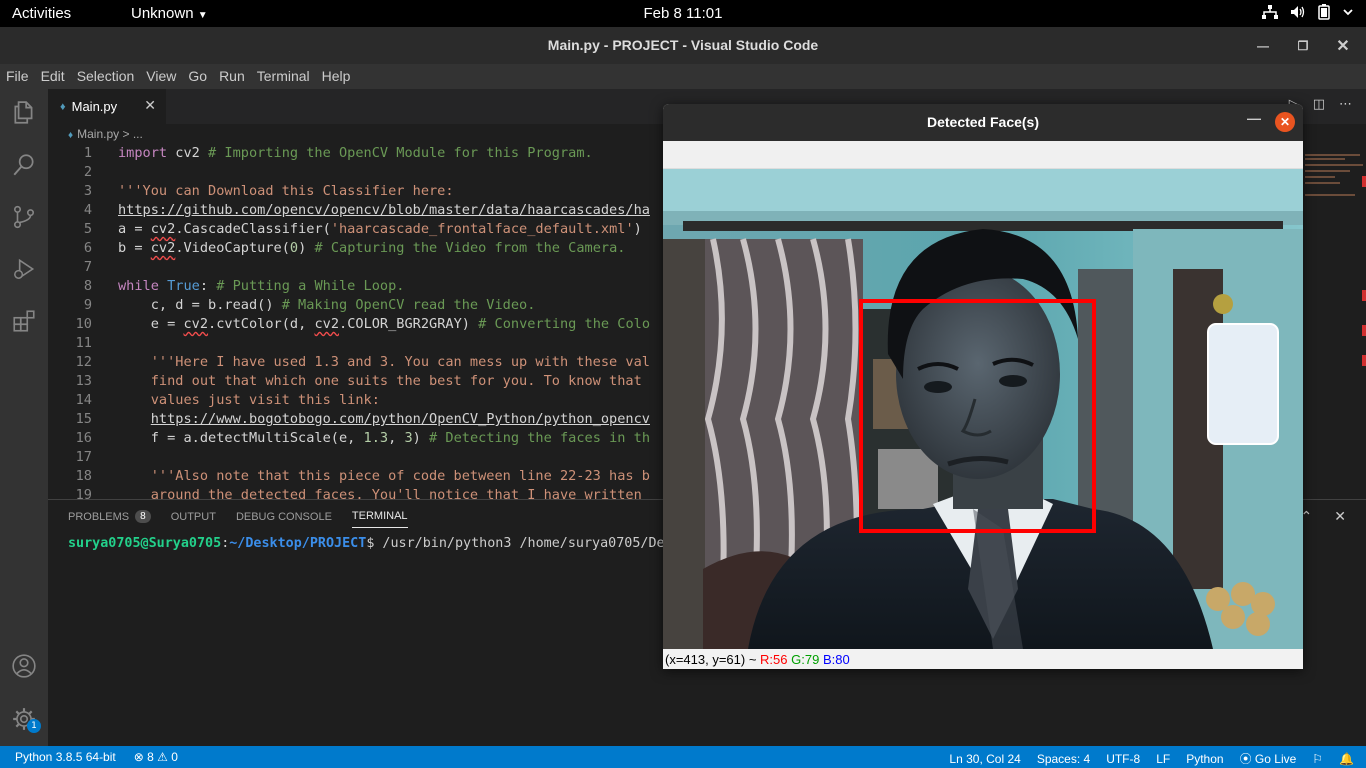 Image resolution: width=1366 pixels, height=768 pixels. I want to click on opencv-minimize-button: —, so click(1254, 118).